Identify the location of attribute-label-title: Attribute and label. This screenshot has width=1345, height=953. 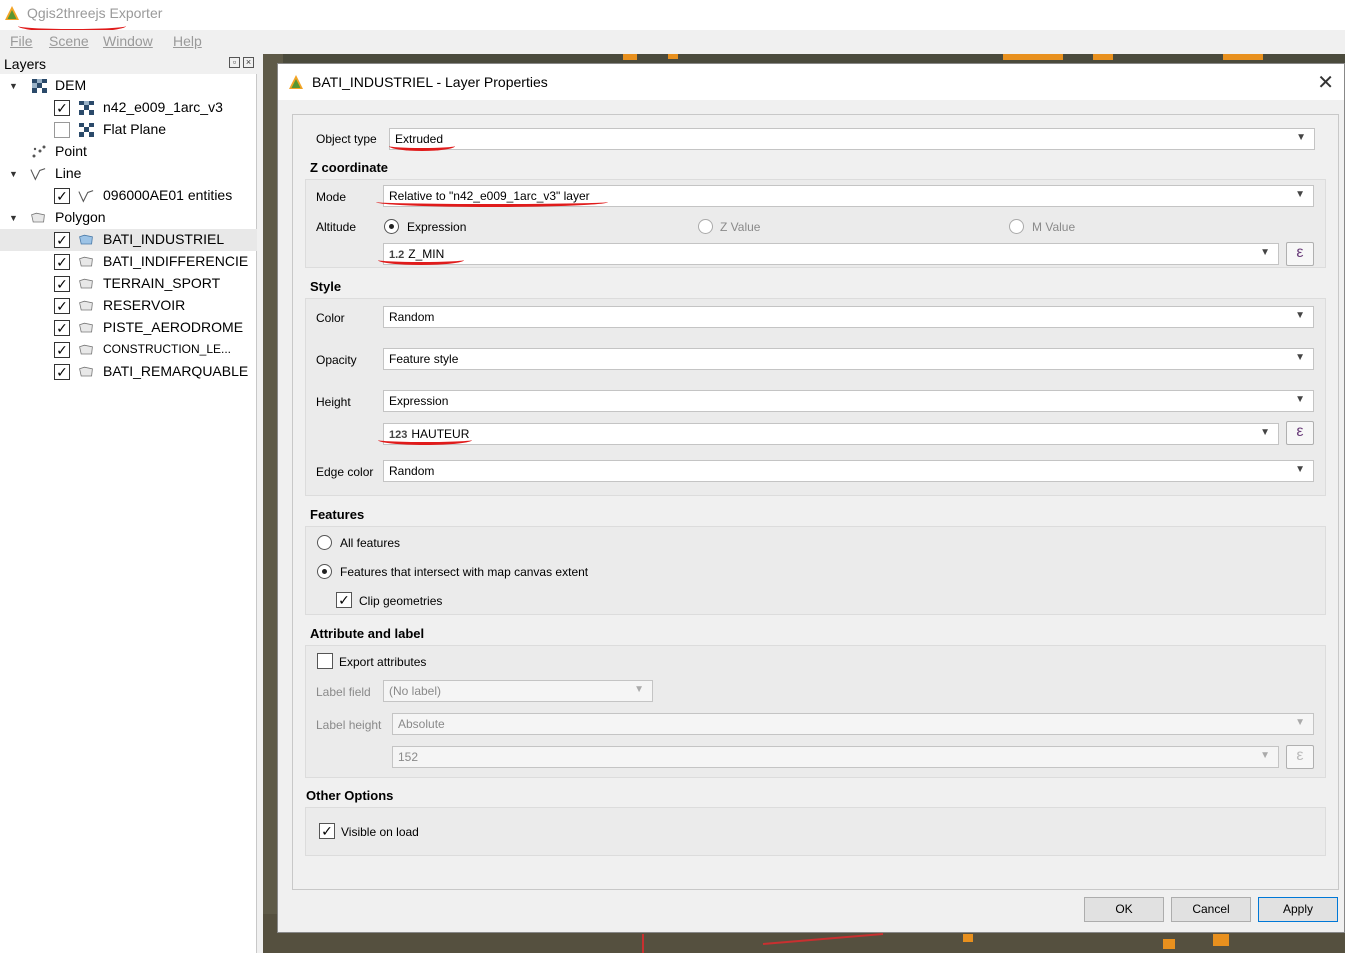
(367, 633).